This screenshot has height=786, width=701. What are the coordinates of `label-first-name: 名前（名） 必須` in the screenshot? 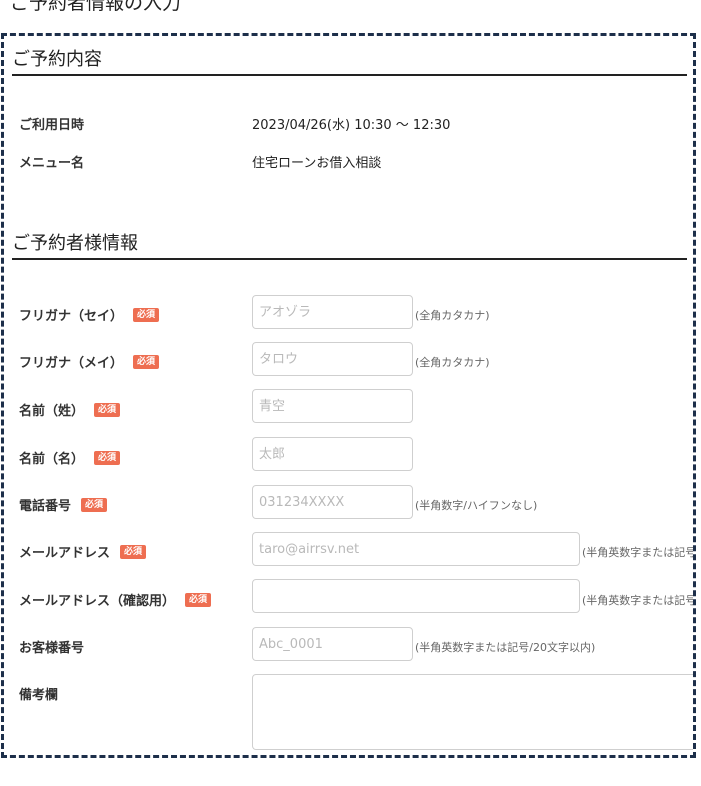 It's located at (70, 457).